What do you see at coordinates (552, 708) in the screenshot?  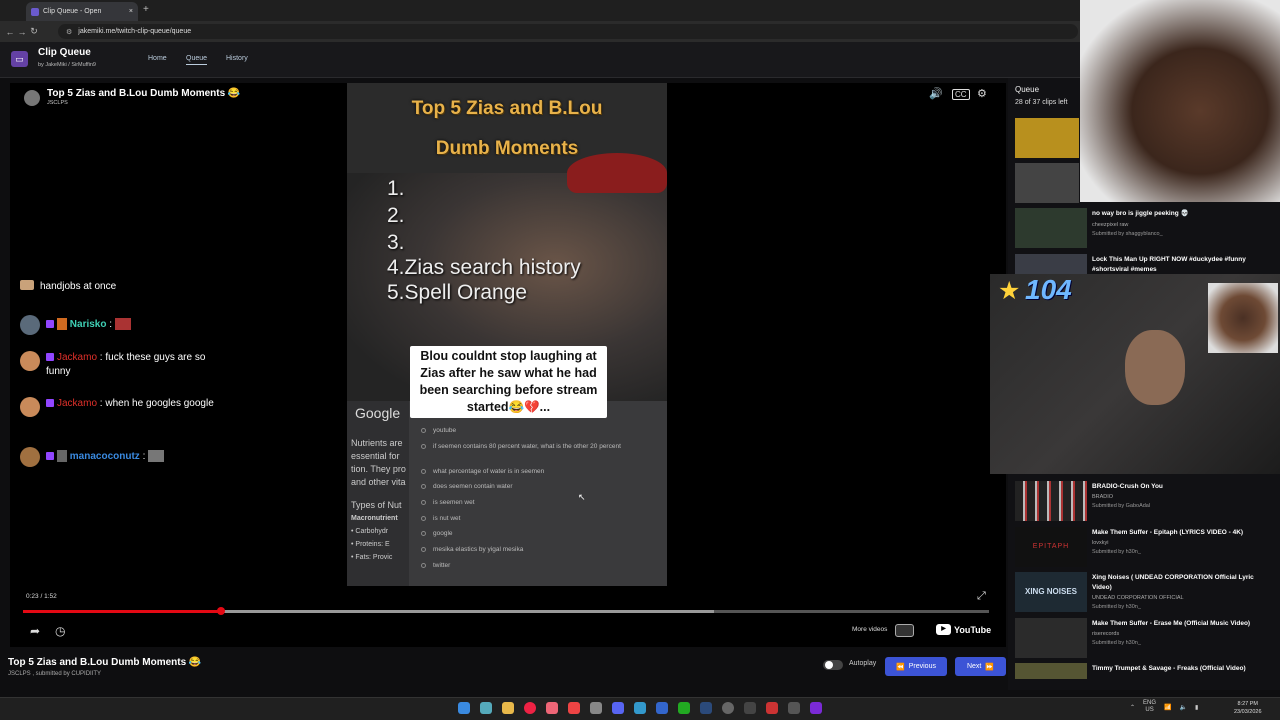 I see `firefox-icon` at bounding box center [552, 708].